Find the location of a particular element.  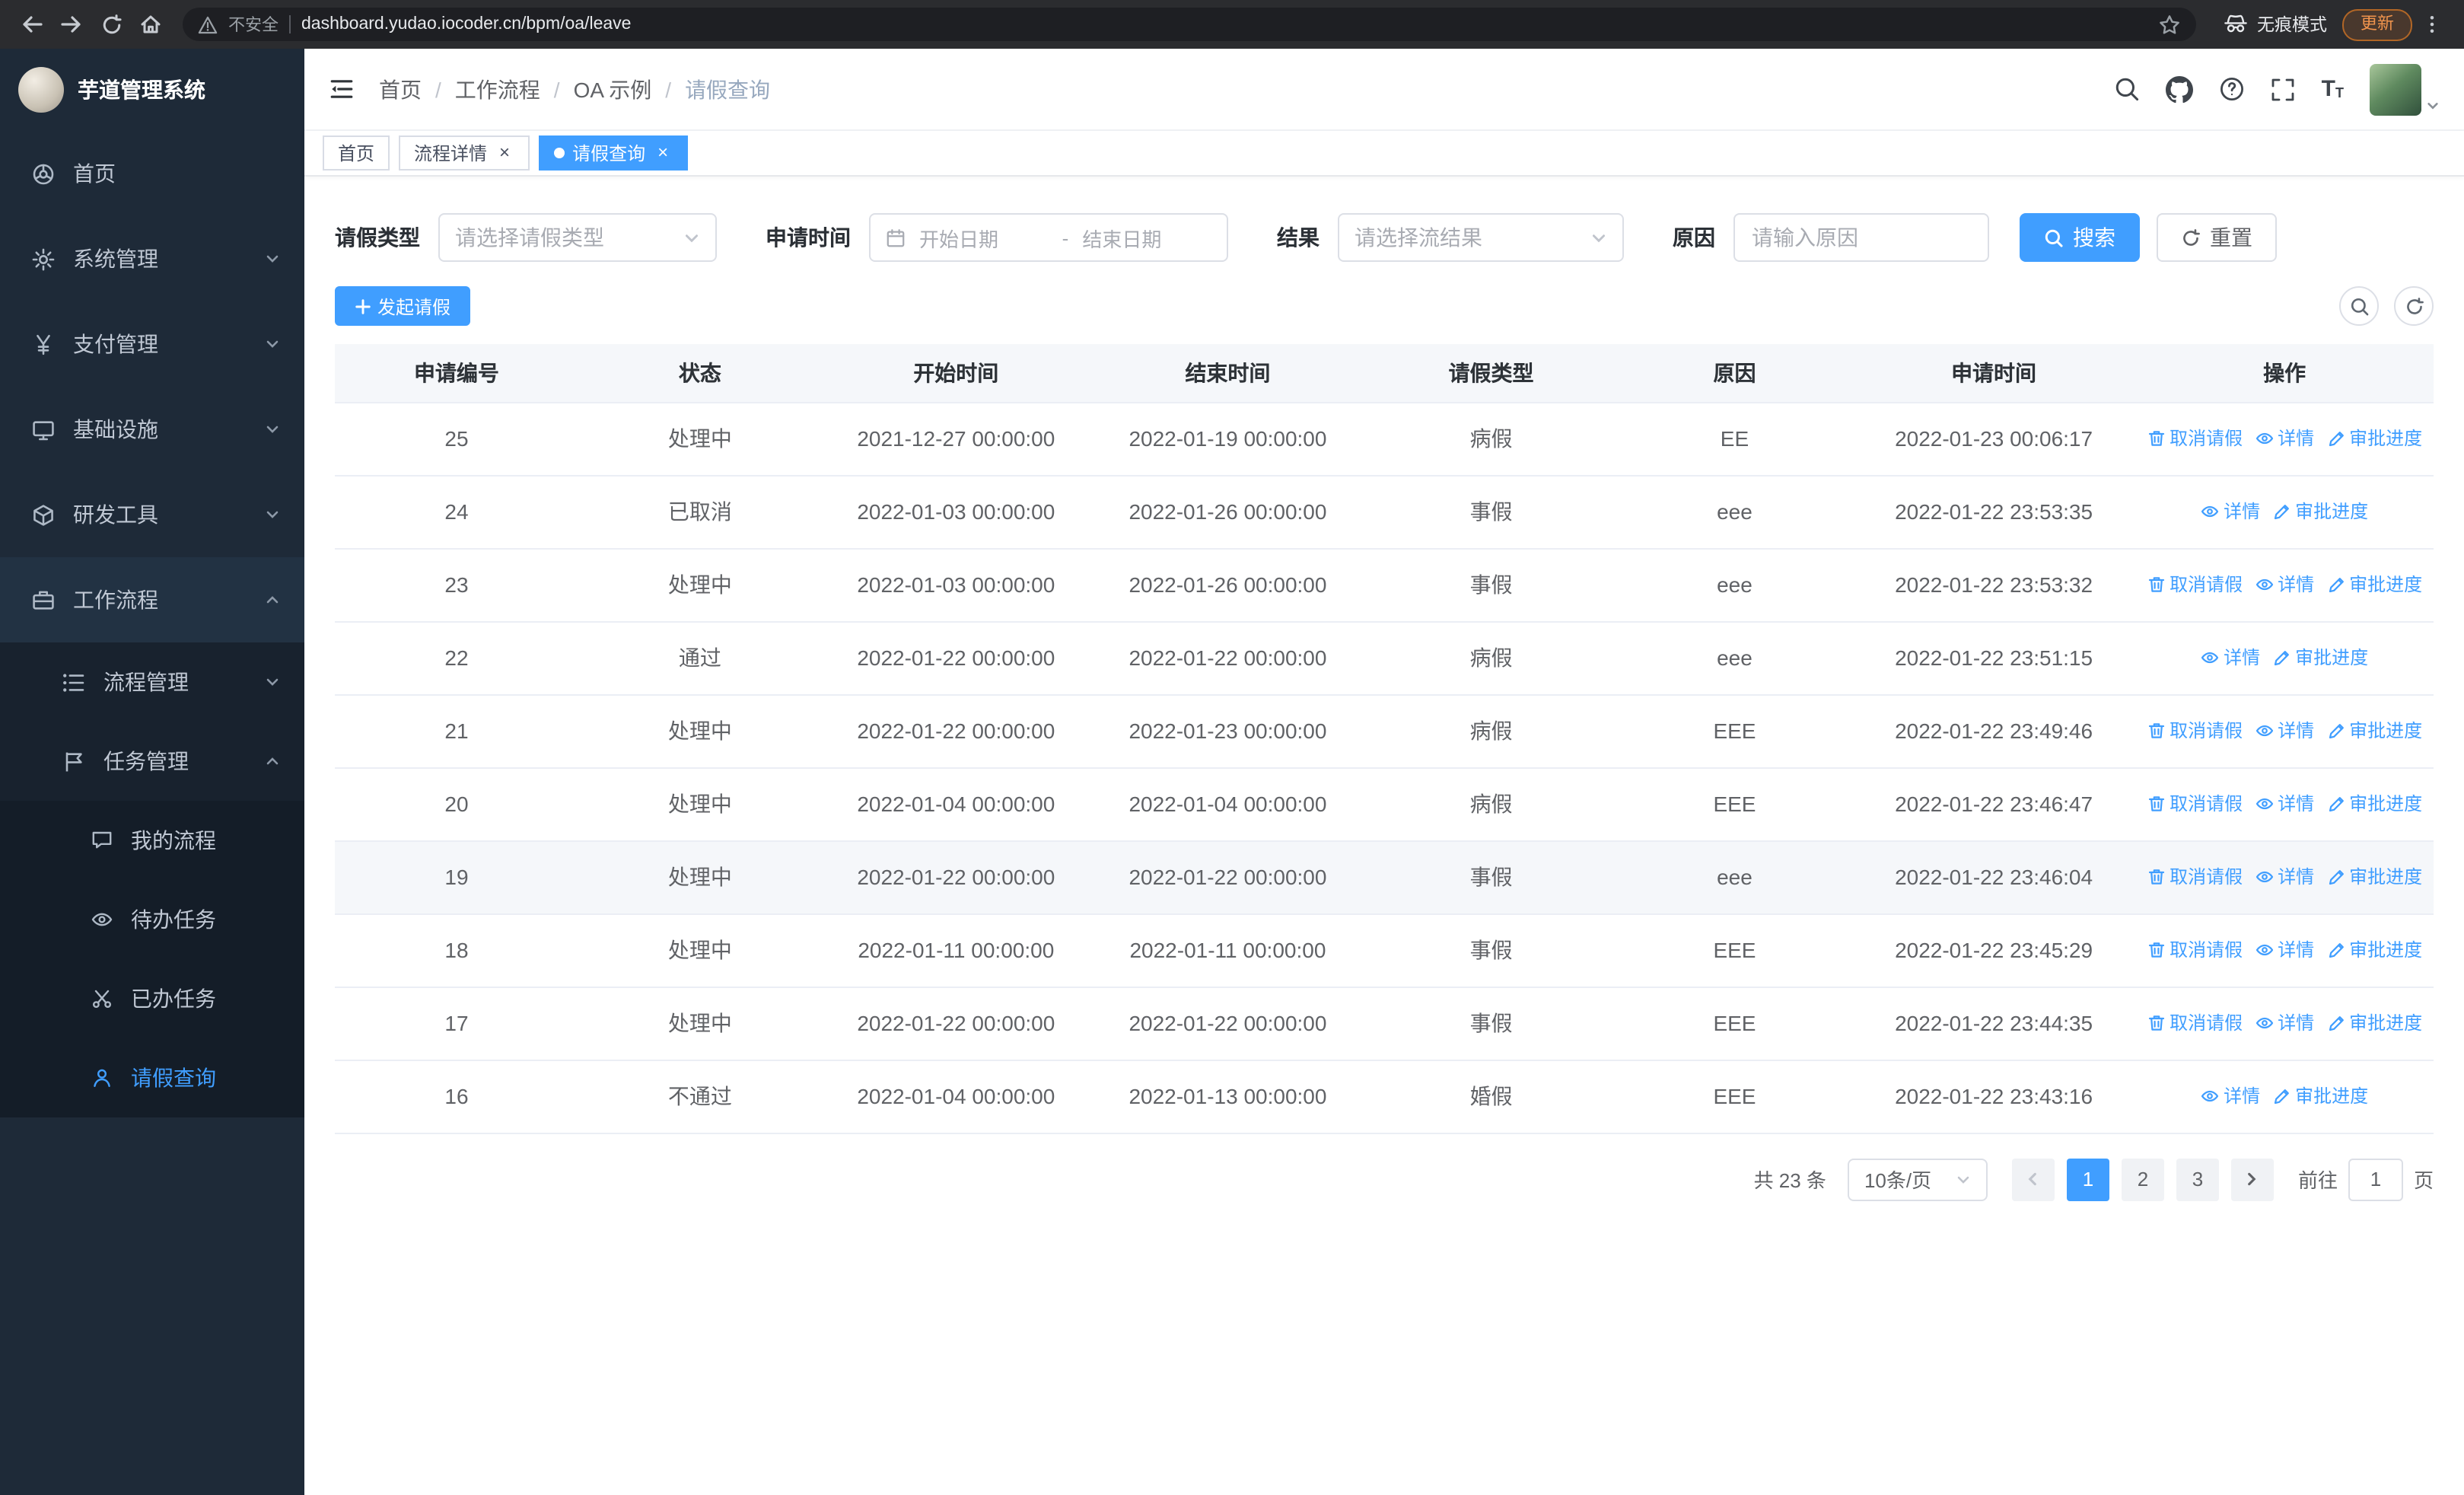

sidebar-item-devtools: 研发工具 is located at coordinates (152, 514).